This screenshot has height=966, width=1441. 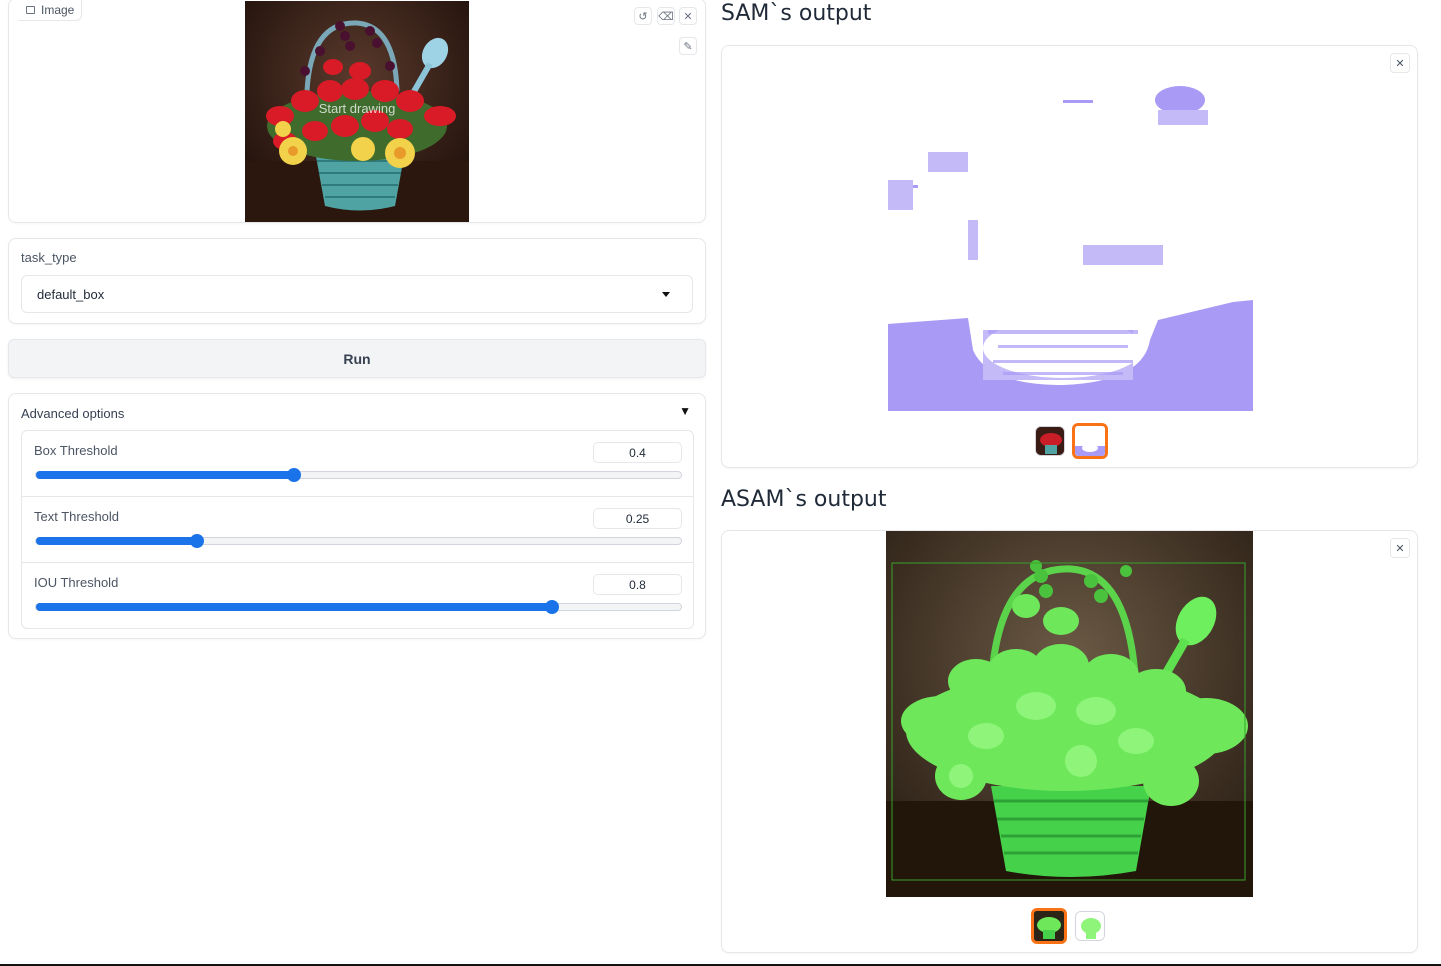 I want to click on text-threshold-label: Text Threshold, so click(x=77, y=516).